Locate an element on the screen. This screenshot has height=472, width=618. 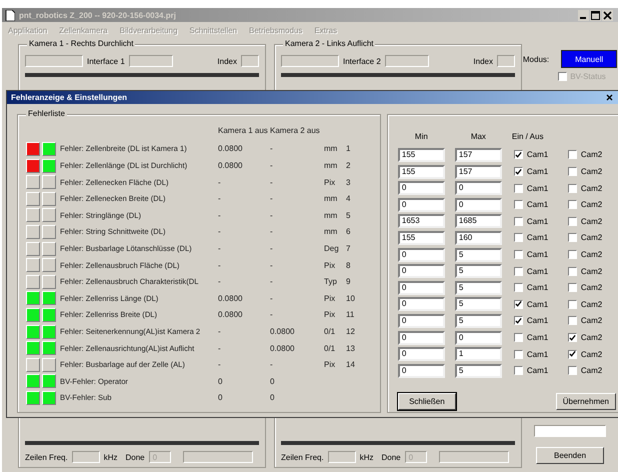
exit-button: Beenden is located at coordinates (570, 455).